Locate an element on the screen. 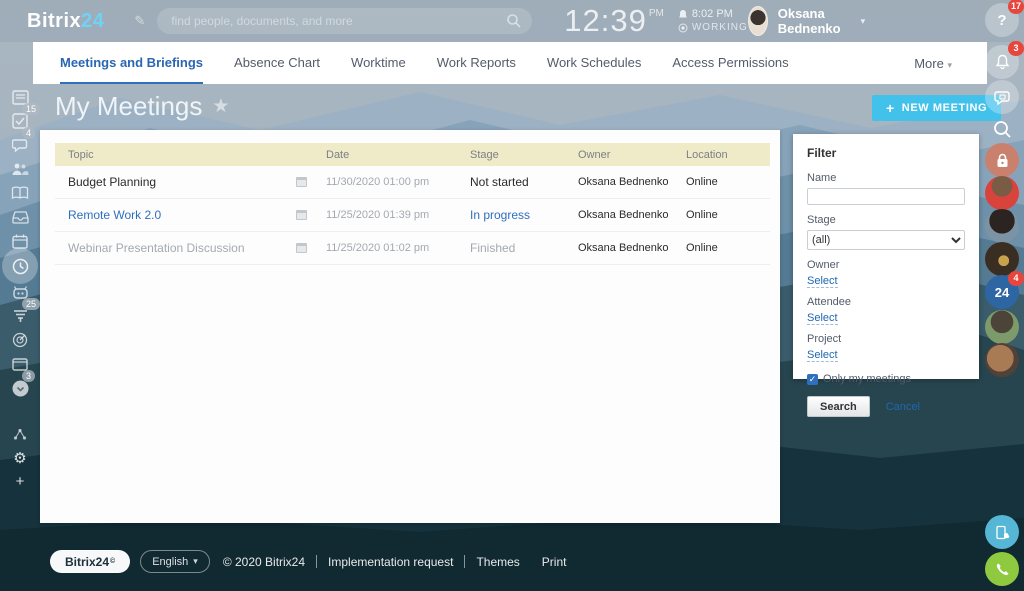  workday-status: 8:02 PM WORKING is located at coordinates (713, 21).